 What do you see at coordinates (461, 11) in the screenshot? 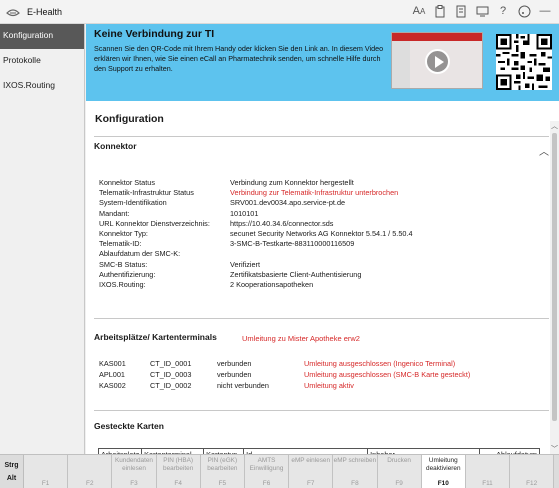
I see `document-icon` at bounding box center [461, 11].